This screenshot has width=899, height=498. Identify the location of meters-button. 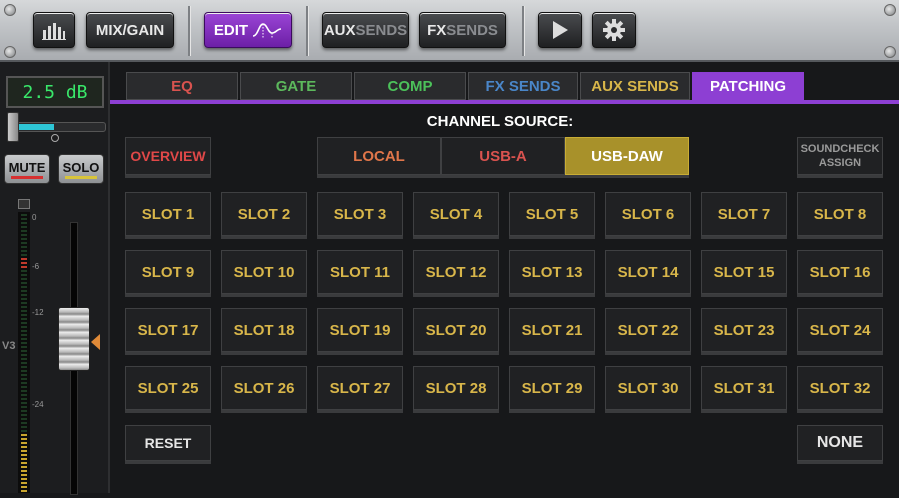
(54, 30).